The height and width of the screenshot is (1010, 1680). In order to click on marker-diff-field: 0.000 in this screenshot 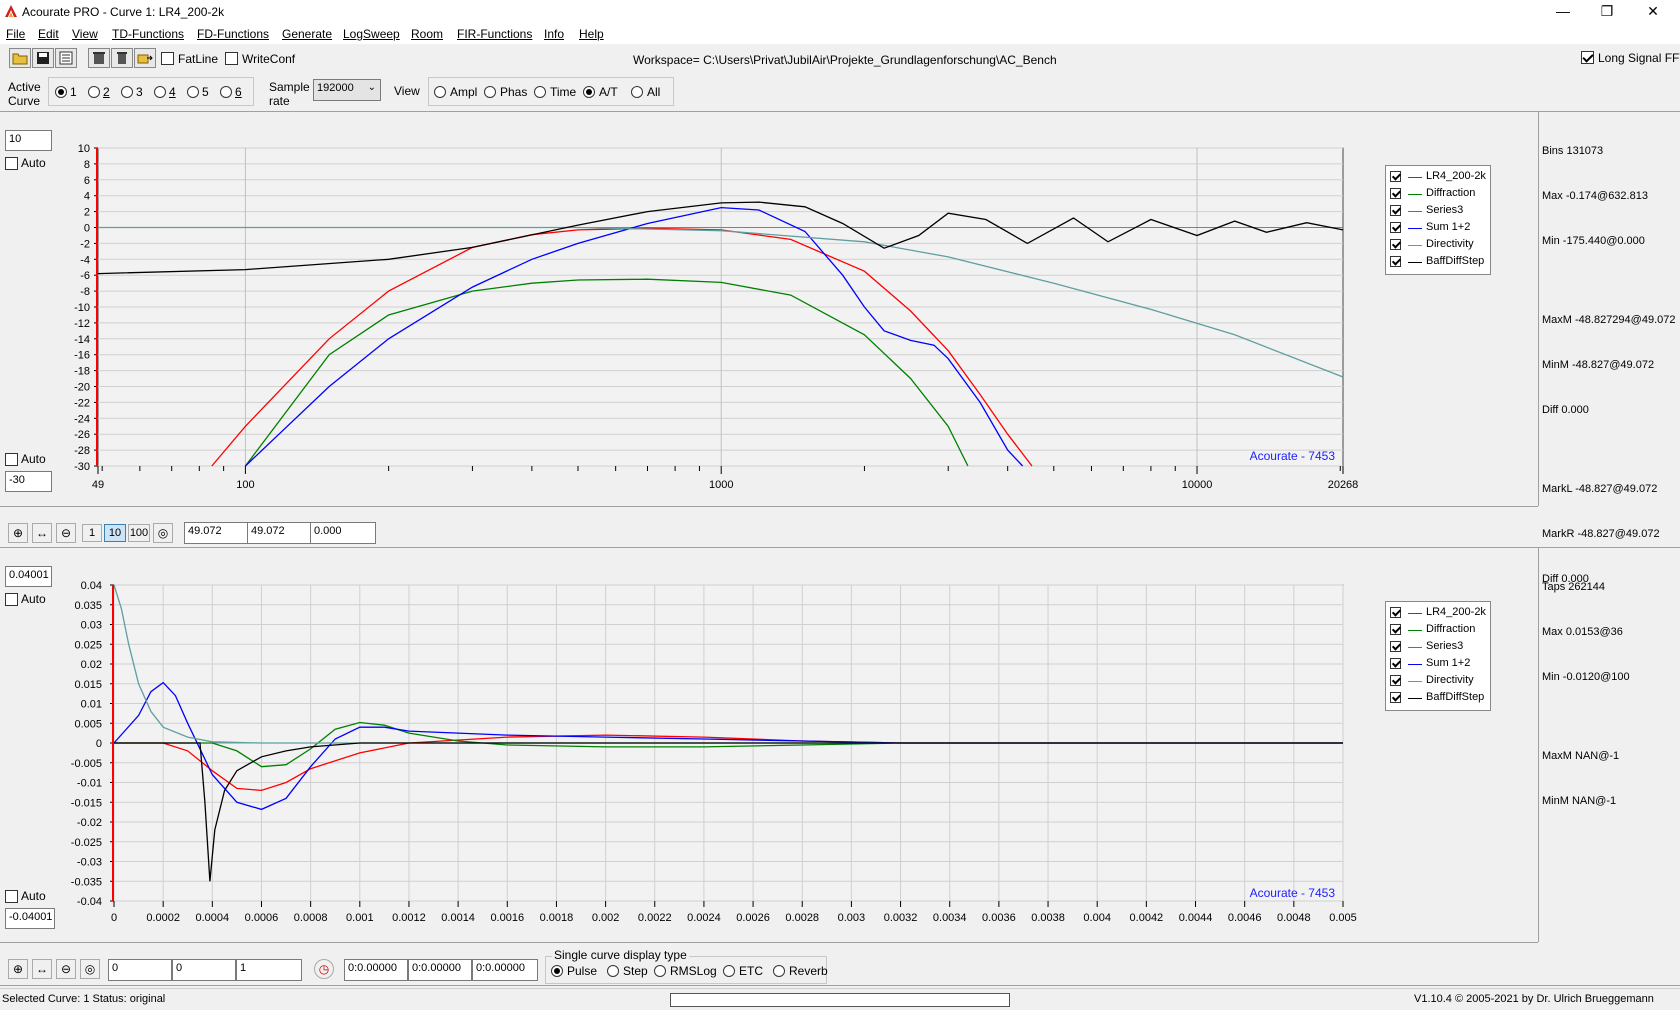, I will do `click(343, 533)`.